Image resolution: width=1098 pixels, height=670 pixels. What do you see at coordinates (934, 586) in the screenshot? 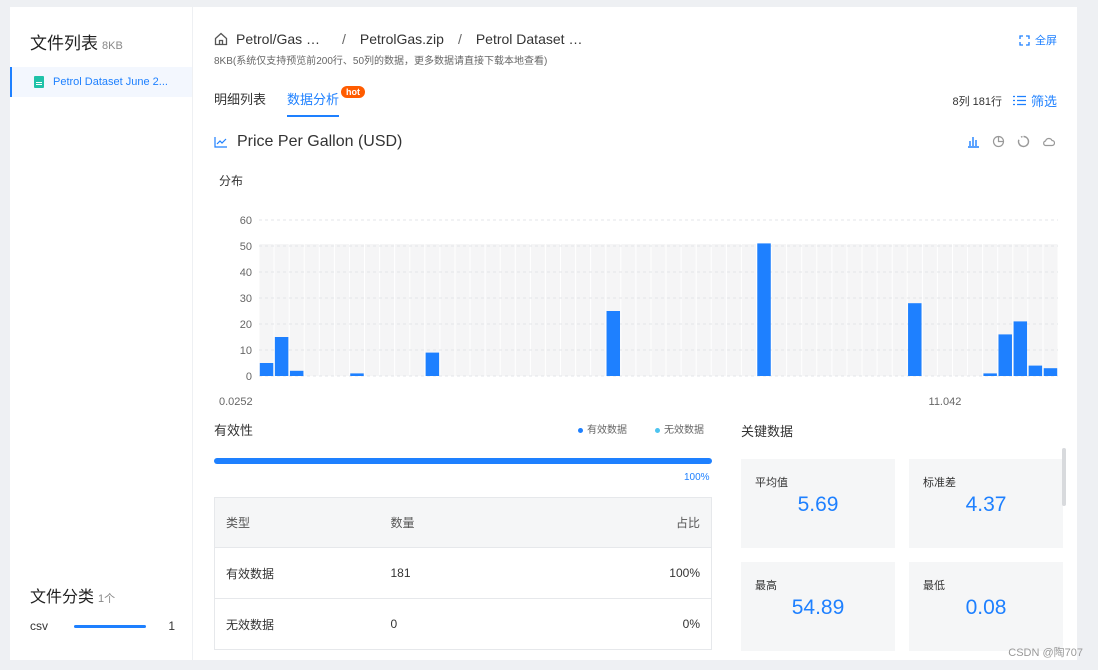
I see `stat-label: 最低` at bounding box center [934, 586].